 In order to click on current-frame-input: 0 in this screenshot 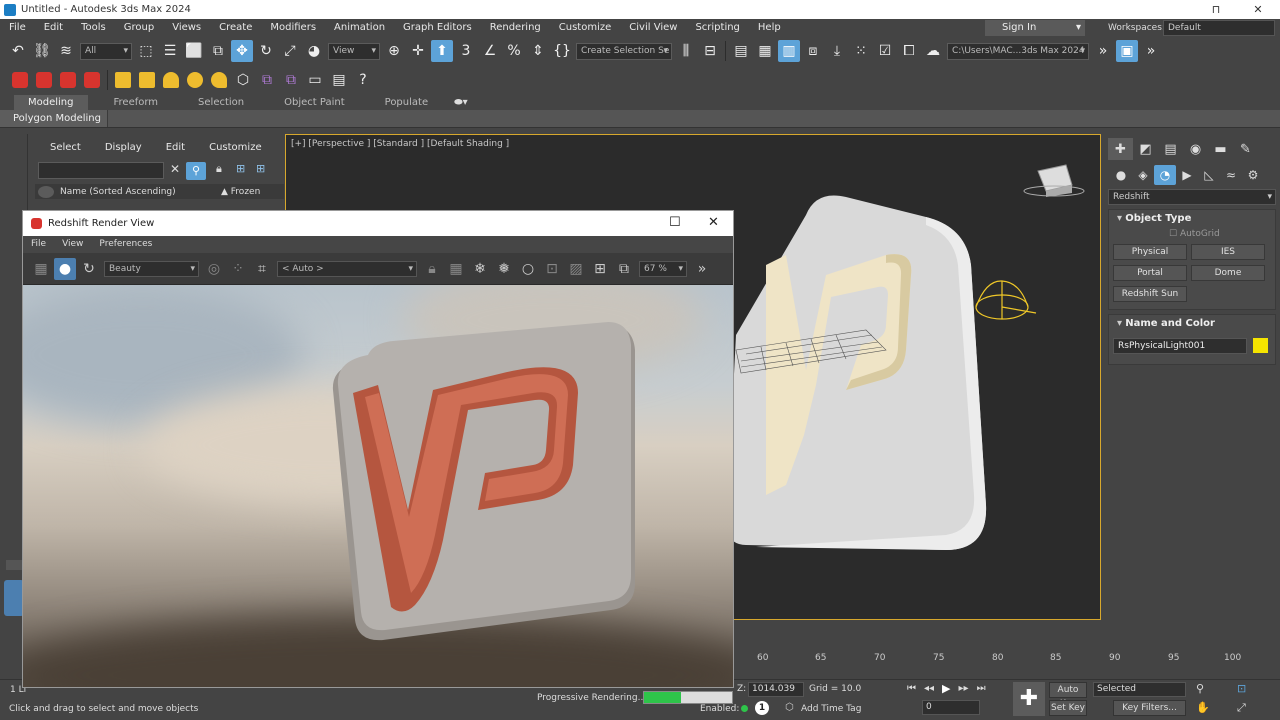, I will do `click(951, 707)`.